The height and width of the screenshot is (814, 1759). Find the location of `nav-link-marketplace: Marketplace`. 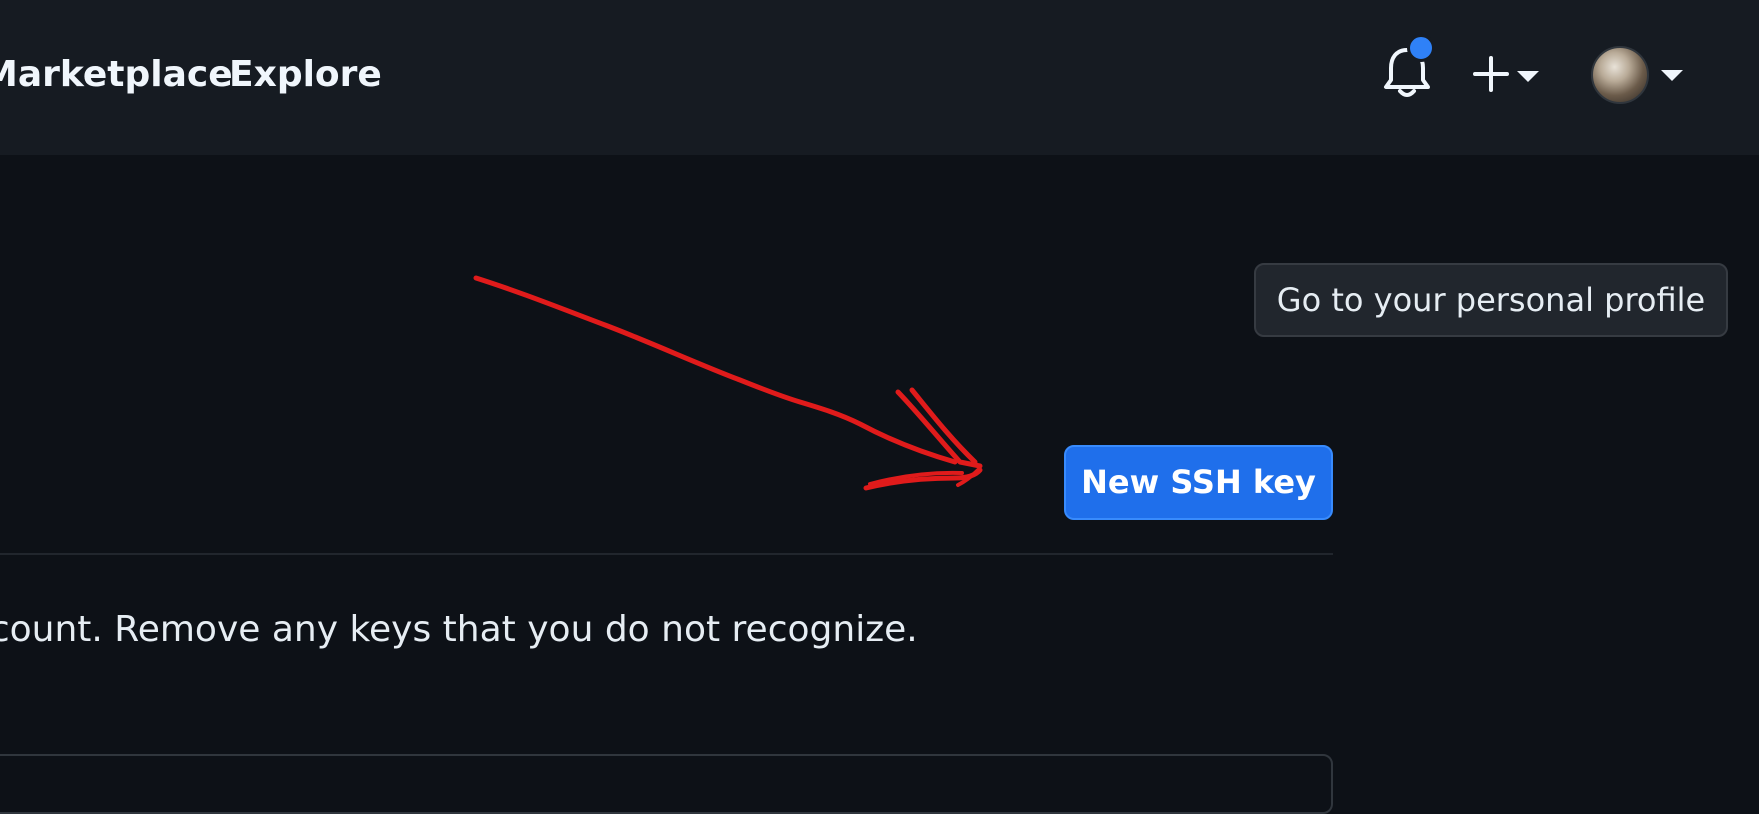

nav-link-marketplace: Marketplace is located at coordinates (116, 75).